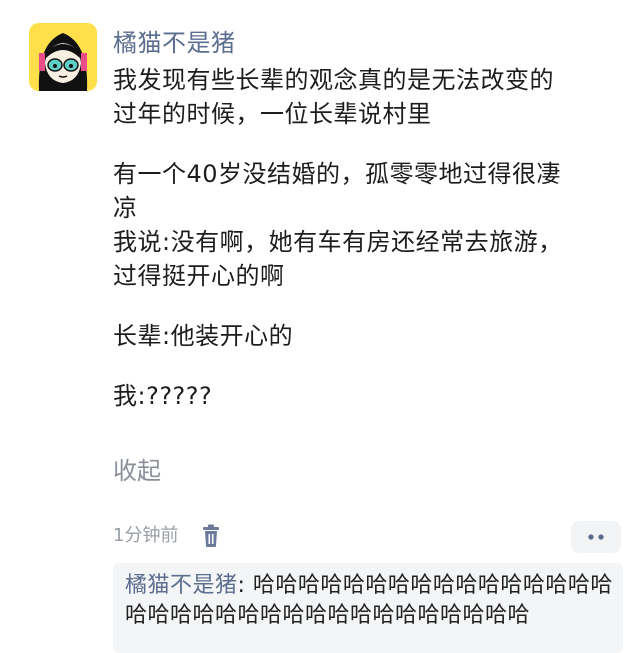 This screenshot has width=640, height=653. What do you see at coordinates (338, 242) in the screenshot?
I see `post-line: 我说:没有啊，她有车有房还经常去旅游，` at bounding box center [338, 242].